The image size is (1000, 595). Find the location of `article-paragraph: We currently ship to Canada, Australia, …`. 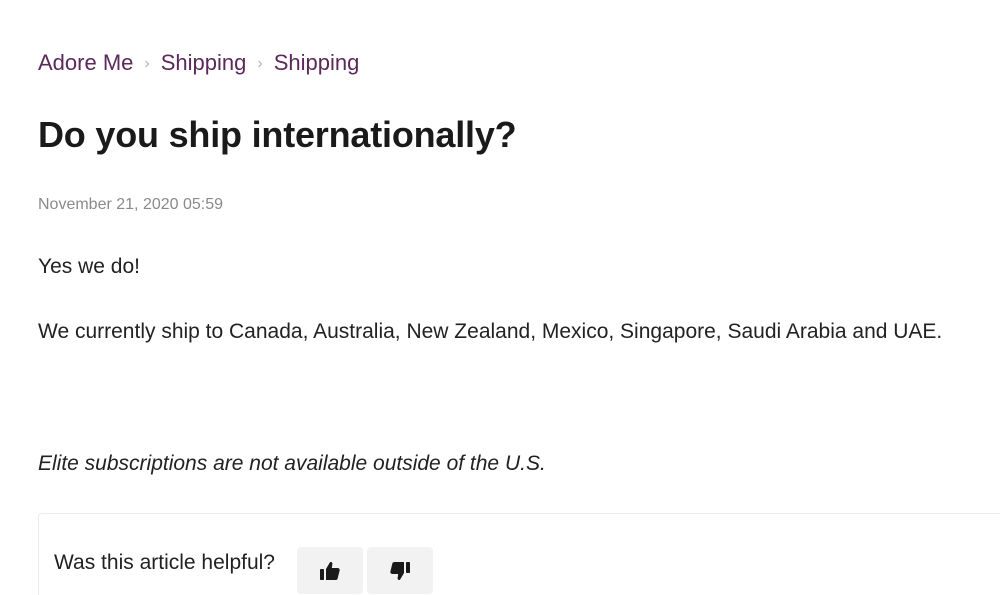

article-paragraph: We currently ship to Canada, Australia, … is located at coordinates (490, 331).